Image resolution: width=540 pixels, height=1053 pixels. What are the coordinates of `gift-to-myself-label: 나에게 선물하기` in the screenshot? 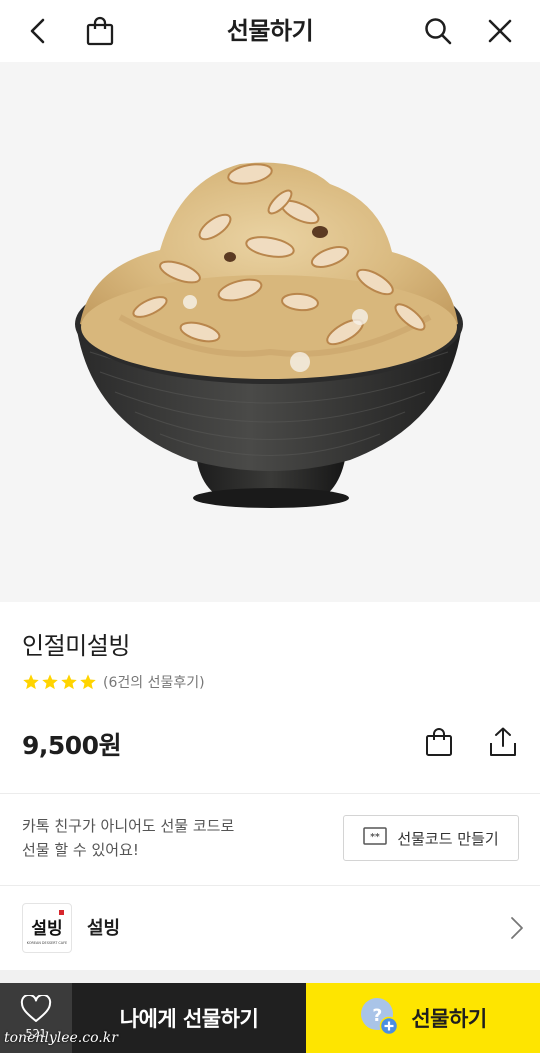 It's located at (189, 1019).